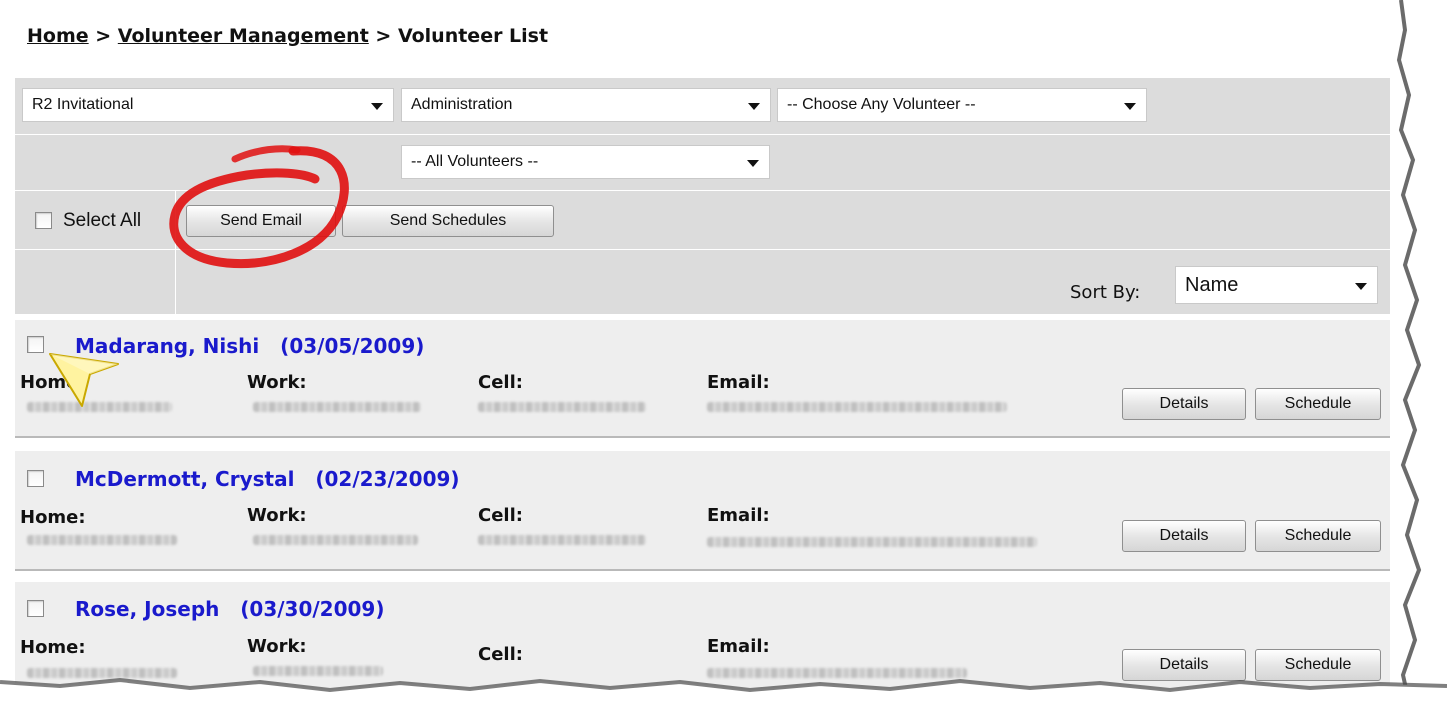  Describe the element at coordinates (229, 609) in the screenshot. I see `volunteer-name-link: Rose, Joseph (03/30/2009)` at that location.